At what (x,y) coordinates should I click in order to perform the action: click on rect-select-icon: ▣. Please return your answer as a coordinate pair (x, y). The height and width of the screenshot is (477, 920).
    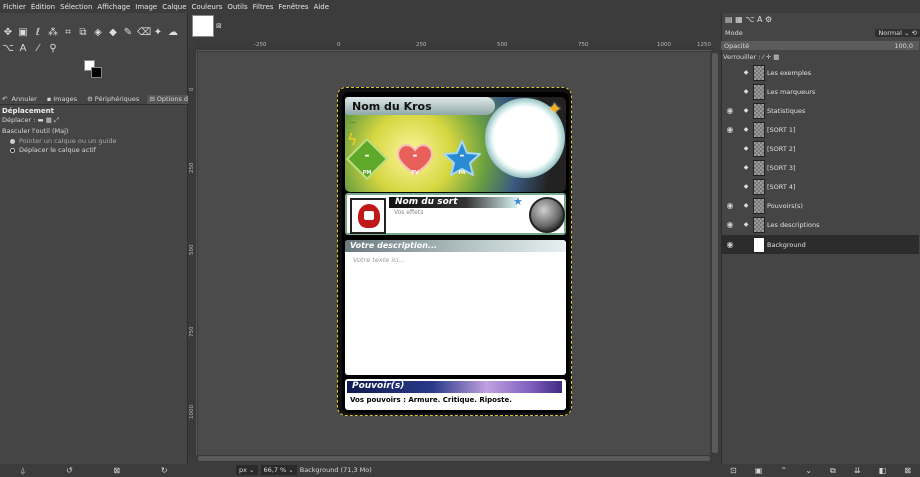
    Looking at the image, I should click on (23, 33).